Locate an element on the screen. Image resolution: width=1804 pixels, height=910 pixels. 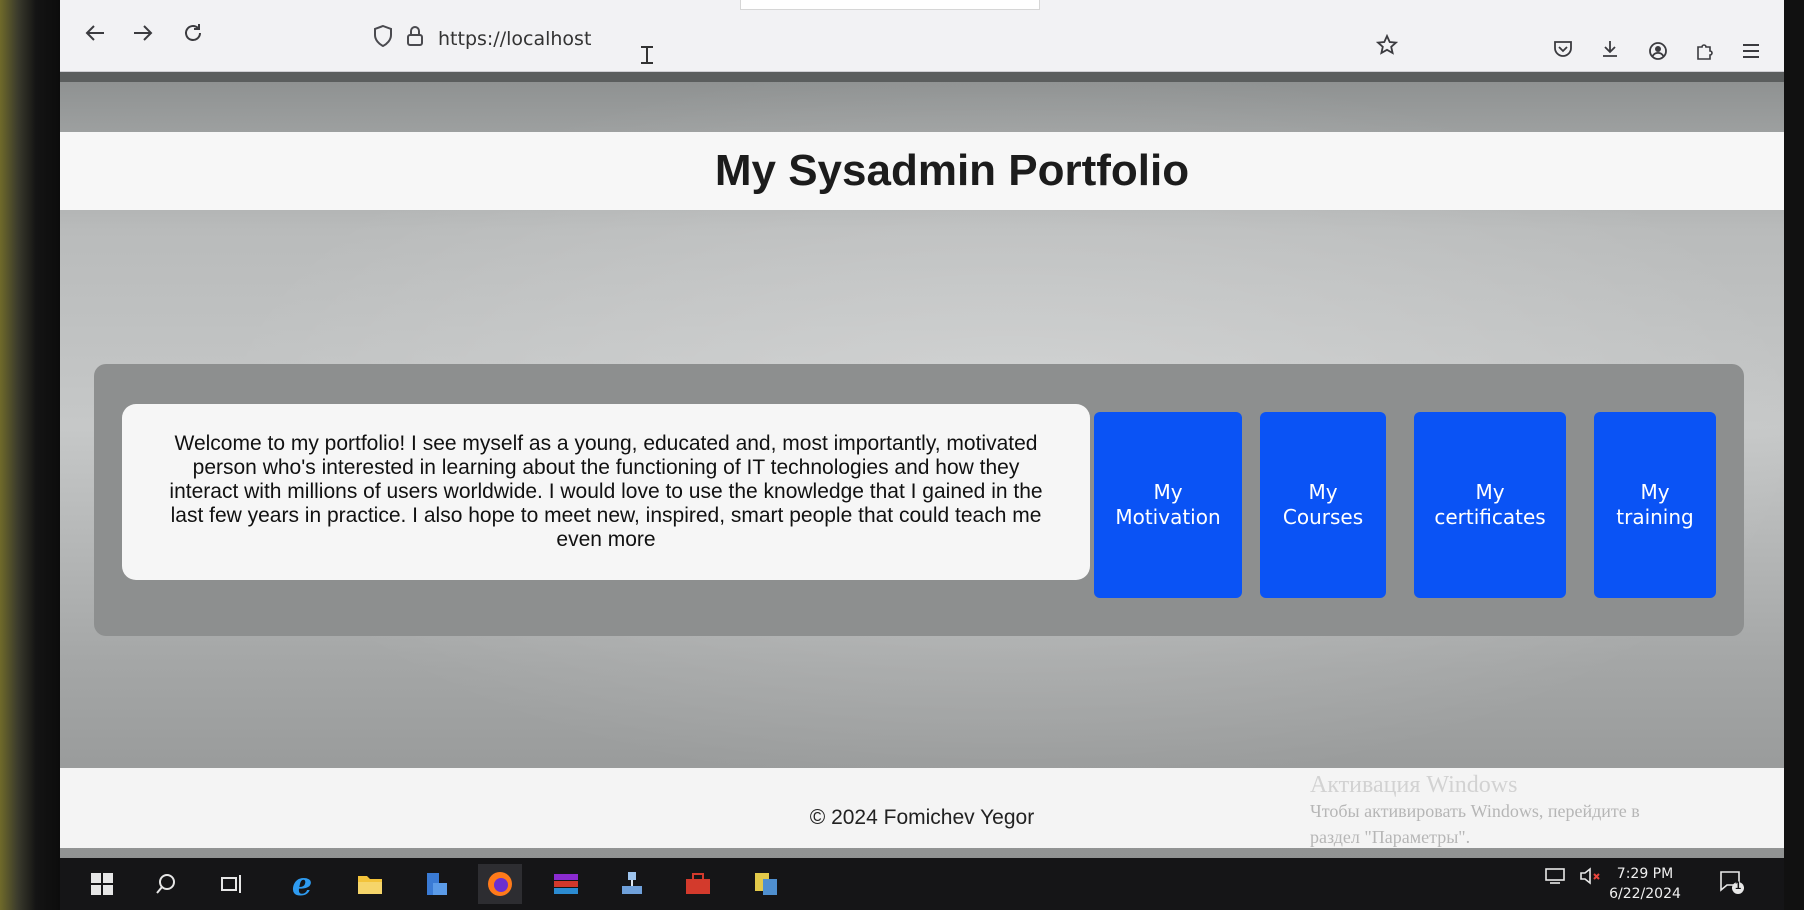
notification-center-icon: 1 is located at coordinates (1731, 881).